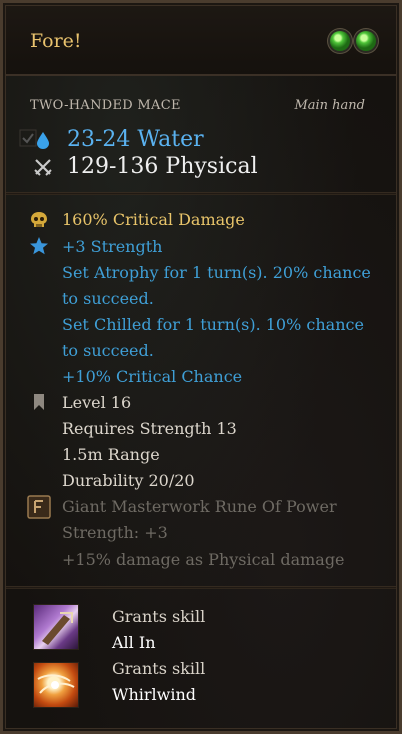 The width and height of the screenshot is (402, 734). Describe the element at coordinates (39, 246) in the screenshot. I see `star-icon` at that location.